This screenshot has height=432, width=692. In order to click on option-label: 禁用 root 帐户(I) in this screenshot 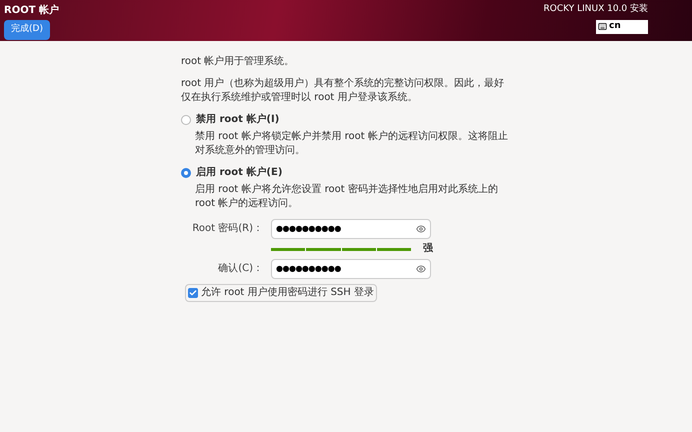, I will do `click(238, 120)`.